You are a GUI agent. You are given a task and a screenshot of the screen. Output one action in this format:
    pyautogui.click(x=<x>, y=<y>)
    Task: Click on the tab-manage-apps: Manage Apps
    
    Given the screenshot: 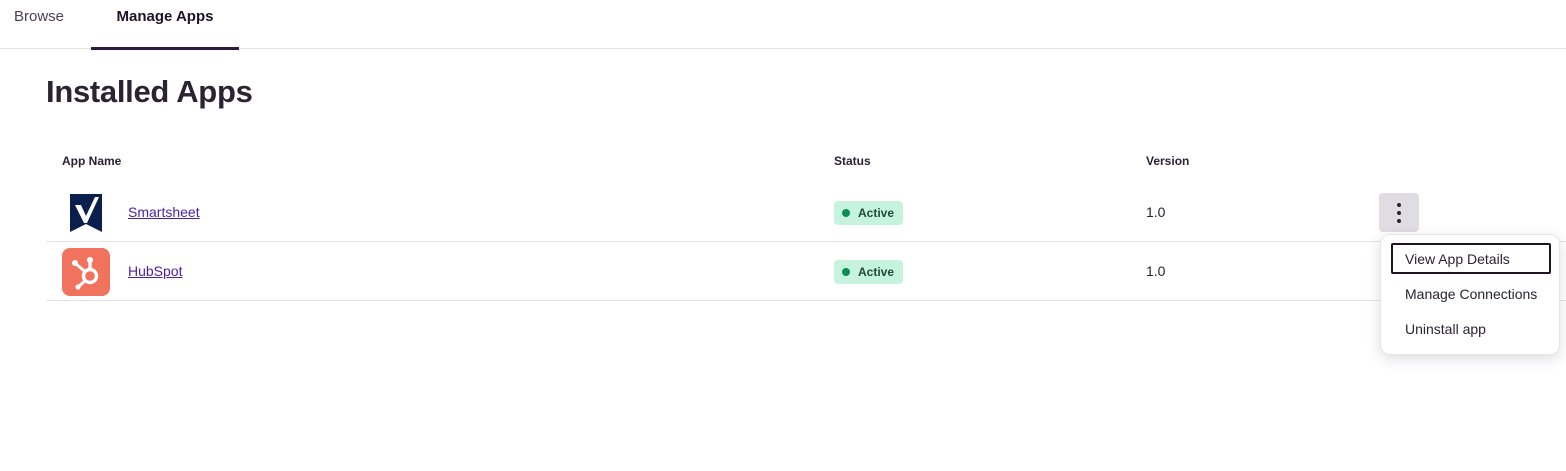 What is the action you would take?
    pyautogui.click(x=165, y=25)
    